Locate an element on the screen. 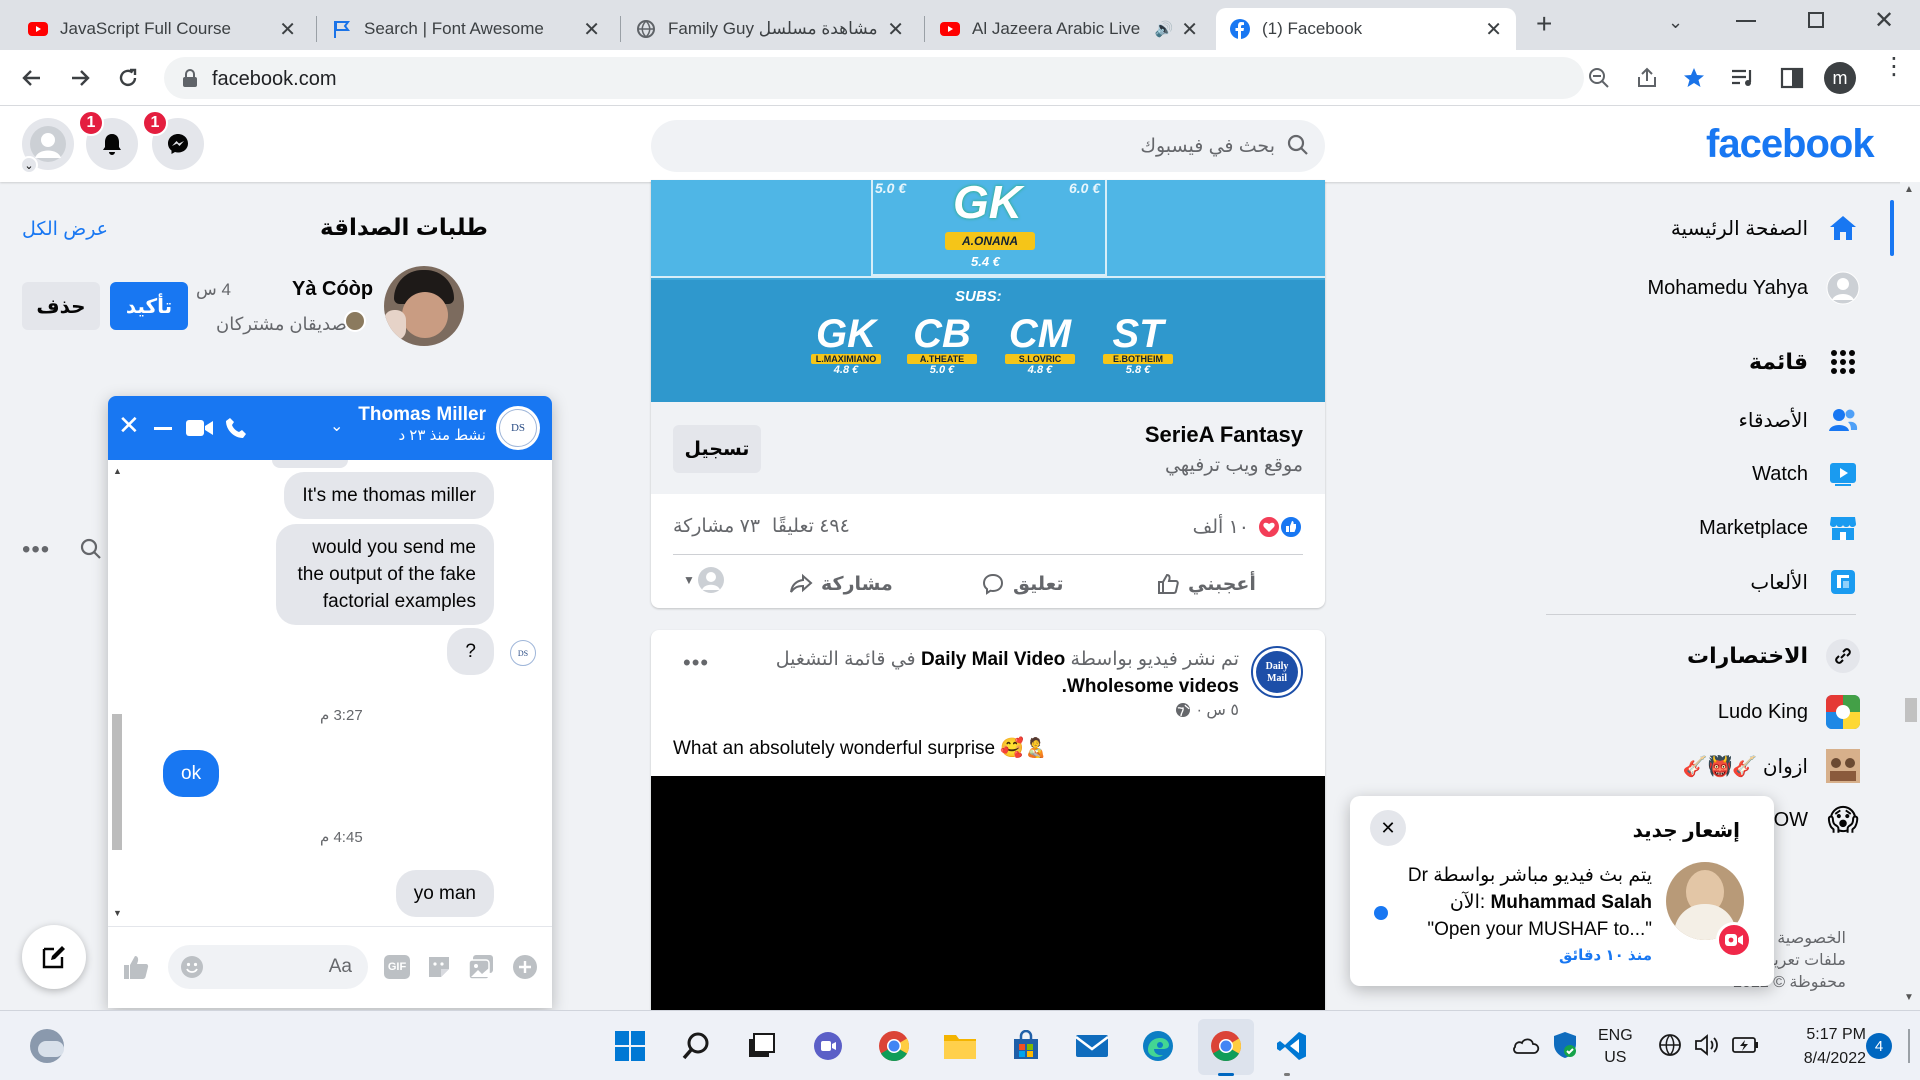 The image size is (1920, 1080). message-in: ? is located at coordinates (470, 651).